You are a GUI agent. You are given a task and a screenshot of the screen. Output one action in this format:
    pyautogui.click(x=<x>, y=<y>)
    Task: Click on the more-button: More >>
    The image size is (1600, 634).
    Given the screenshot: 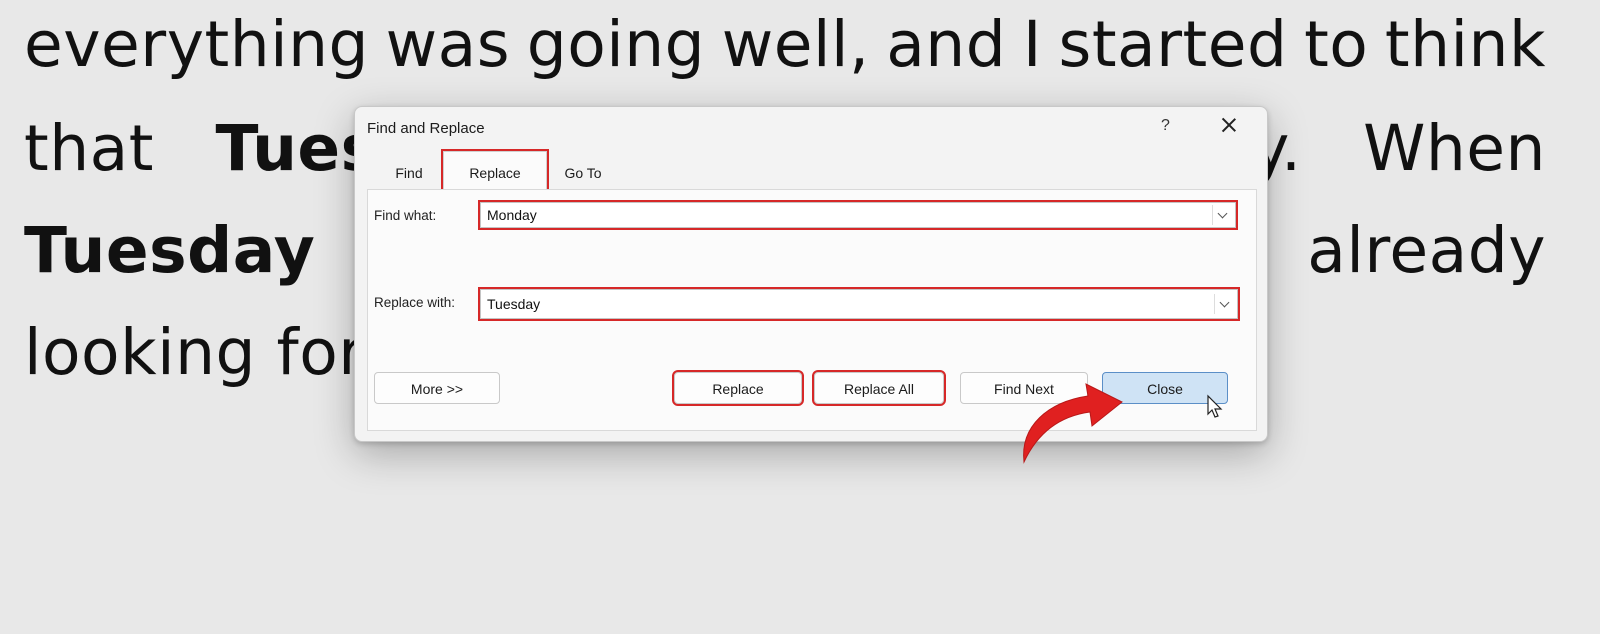 What is the action you would take?
    pyautogui.click(x=437, y=388)
    